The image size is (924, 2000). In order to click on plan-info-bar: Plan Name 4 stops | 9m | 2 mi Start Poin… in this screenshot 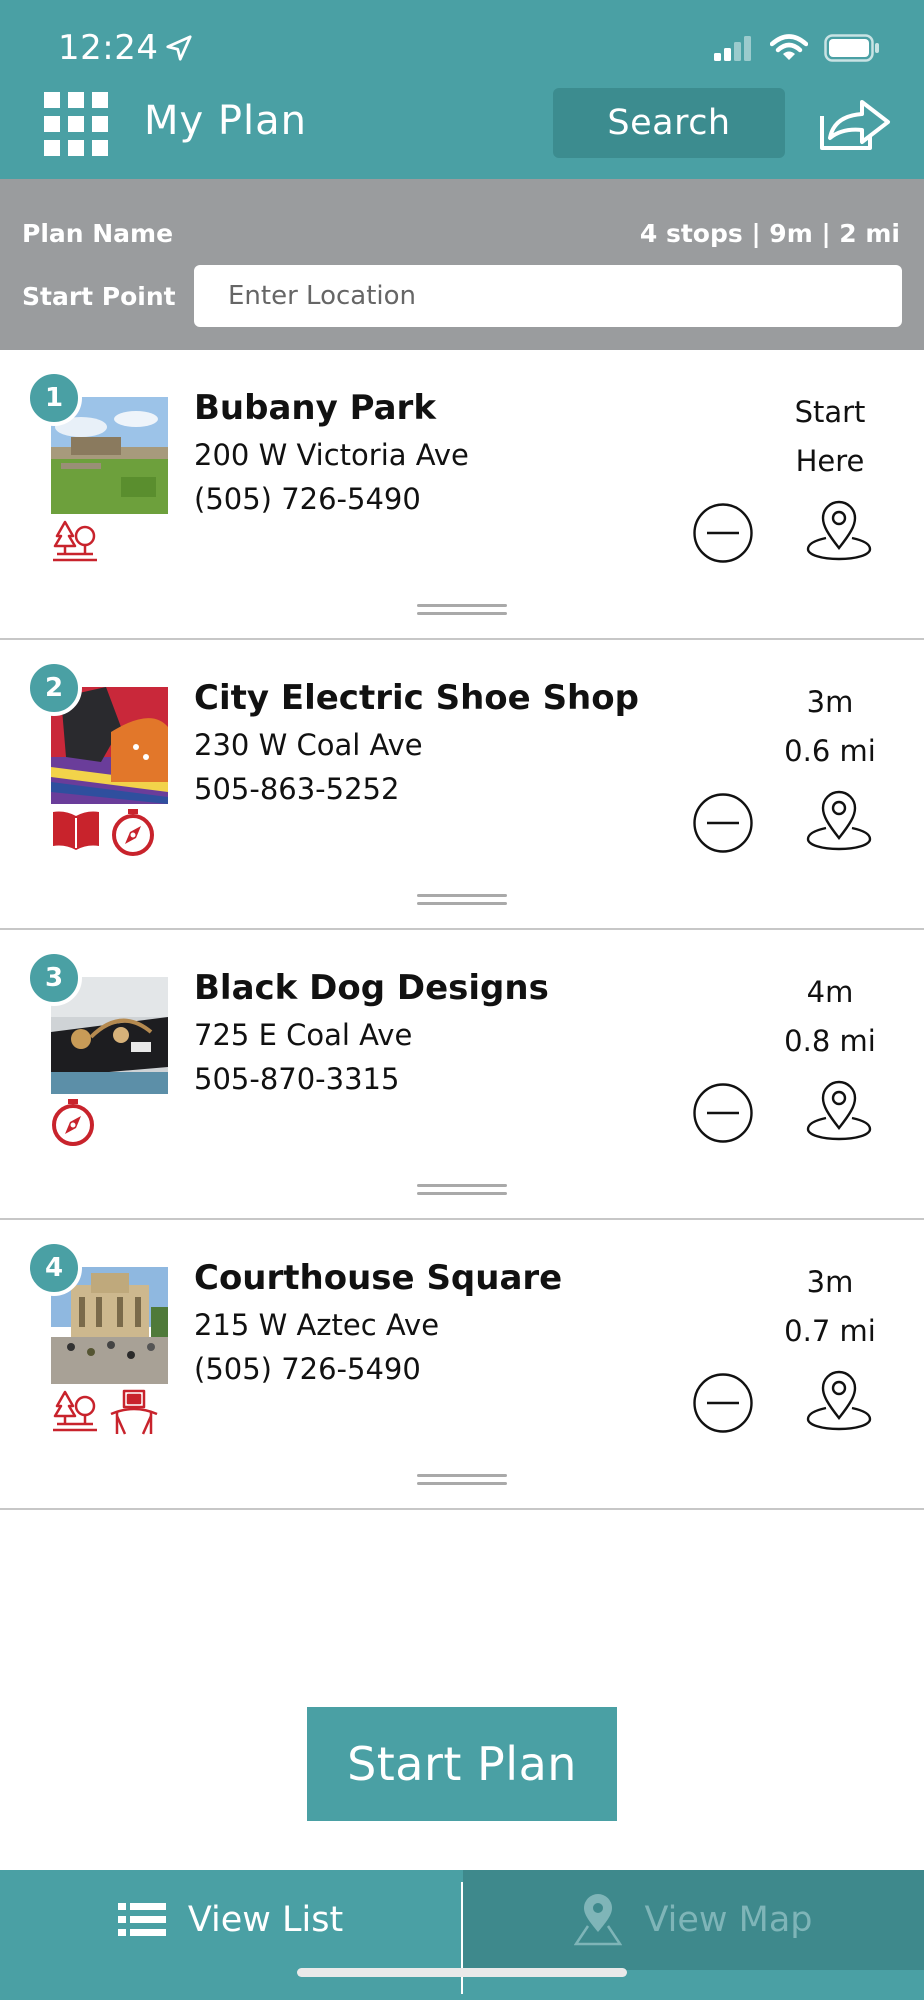, I will do `click(462, 264)`.